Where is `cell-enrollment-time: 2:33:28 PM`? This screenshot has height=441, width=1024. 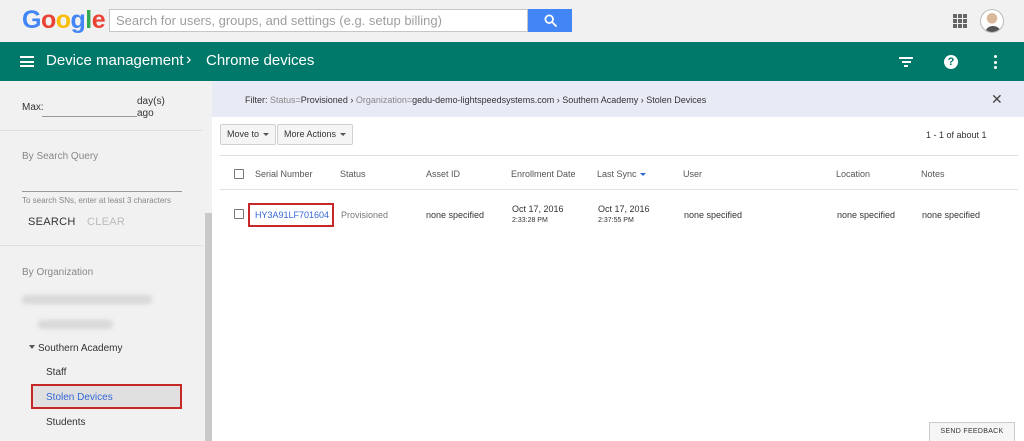 cell-enrollment-time: 2:33:28 PM is located at coordinates (530, 220).